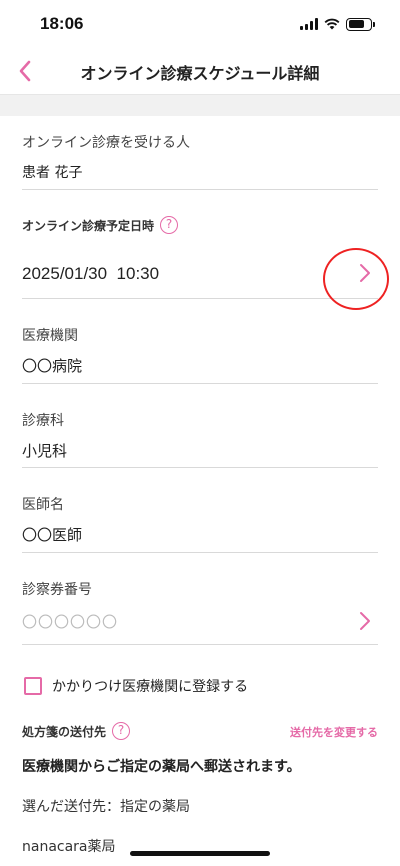 The width and height of the screenshot is (400, 866). Describe the element at coordinates (309, 24) in the screenshot. I see `cellular-signal-icon` at that location.